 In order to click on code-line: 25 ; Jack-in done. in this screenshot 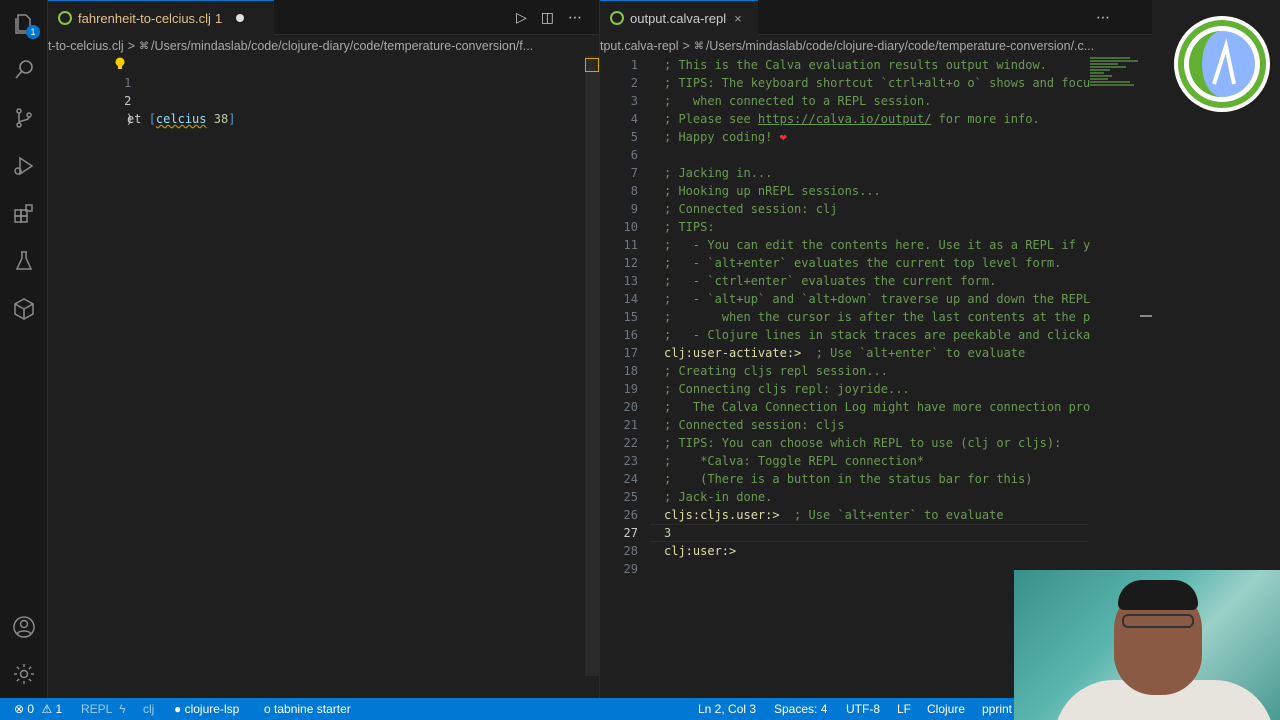, I will do `click(845, 497)`.